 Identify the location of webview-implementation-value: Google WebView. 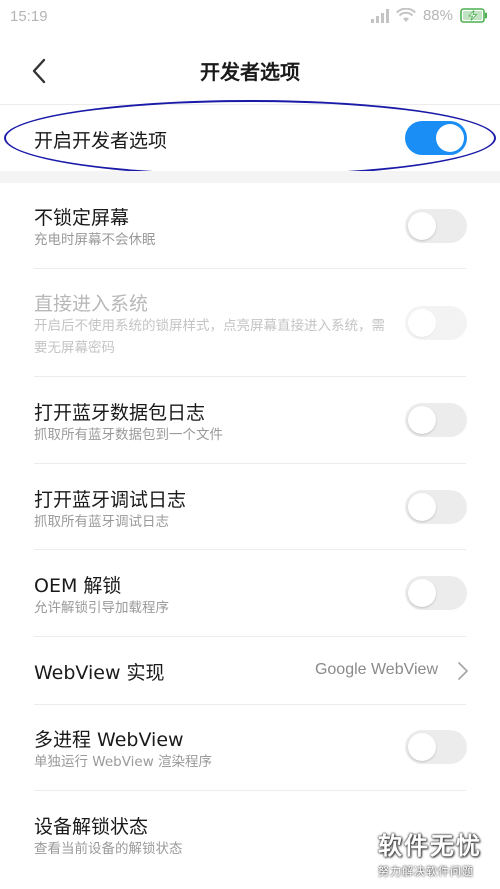
(376, 669).